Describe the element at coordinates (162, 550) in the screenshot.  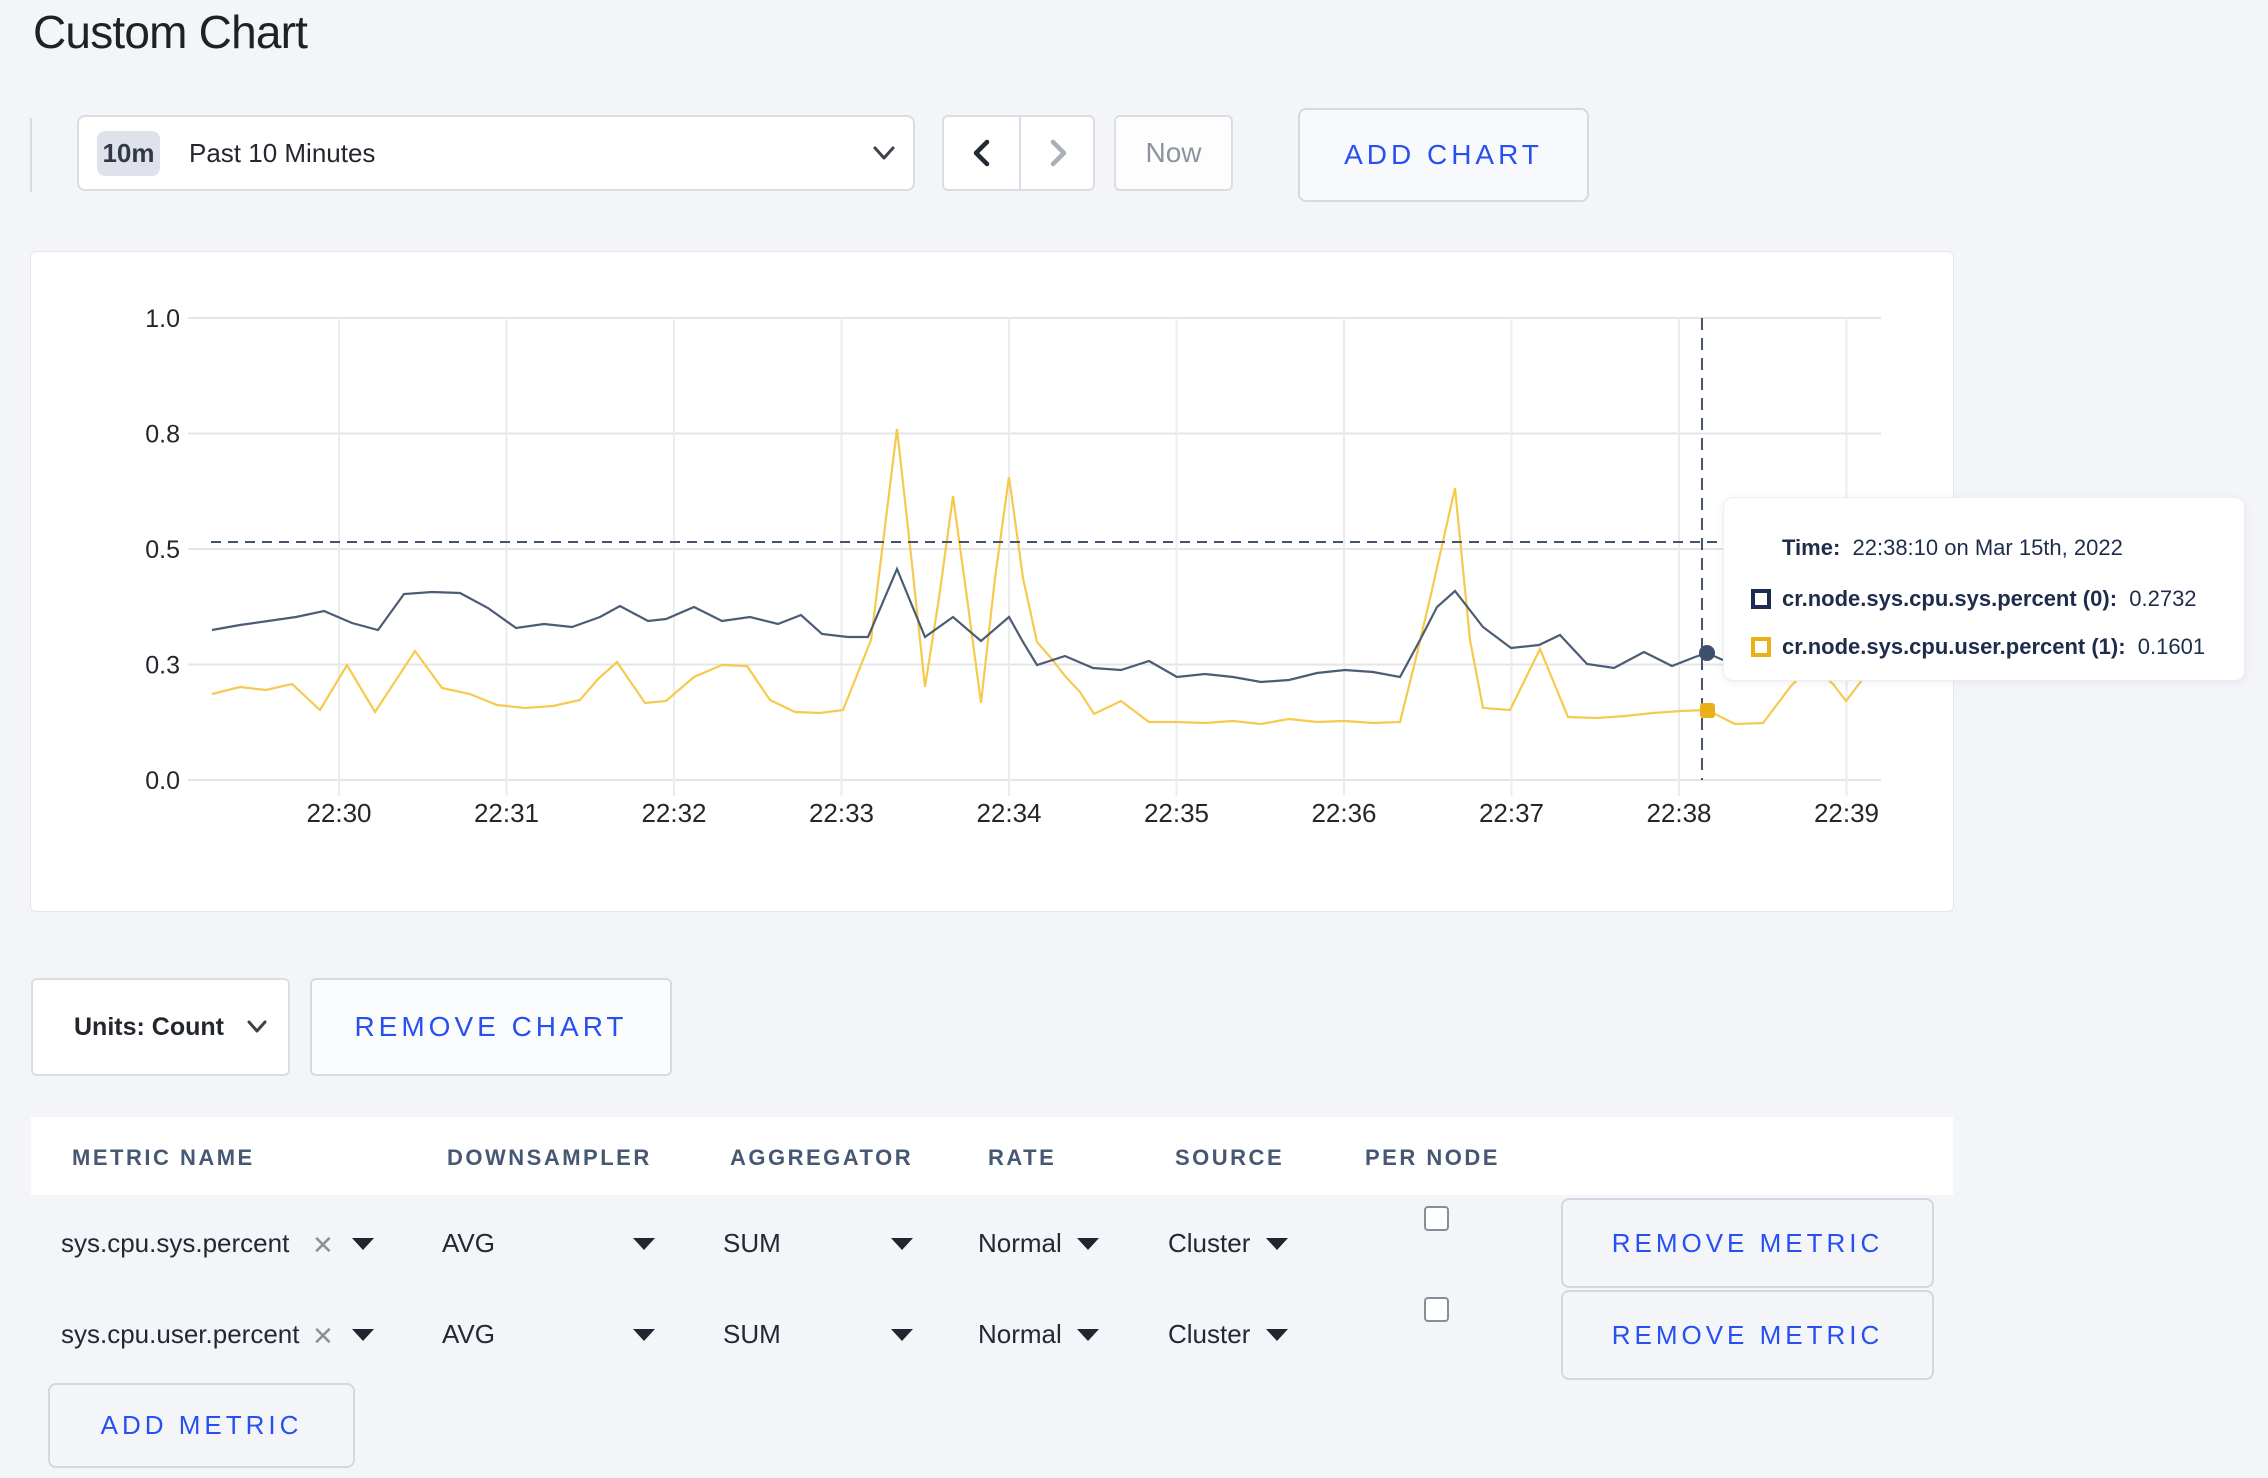
I see `svg-text: 0.5` at that location.